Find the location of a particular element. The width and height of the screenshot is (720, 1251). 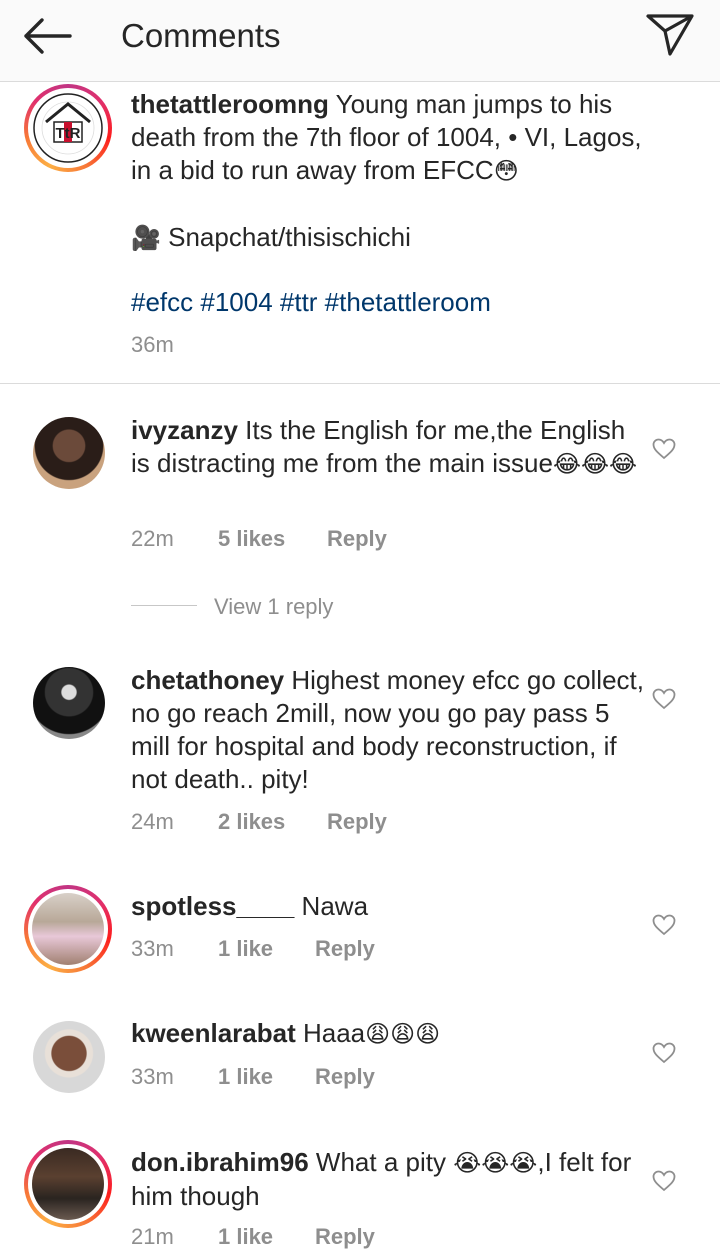

comment-body: Nawa is located at coordinates (331, 906).